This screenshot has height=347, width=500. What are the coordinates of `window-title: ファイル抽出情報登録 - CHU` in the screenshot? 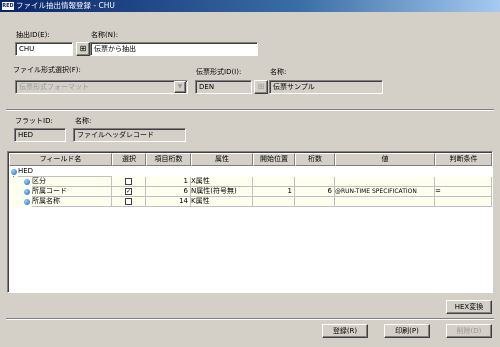 It's located at (65, 5).